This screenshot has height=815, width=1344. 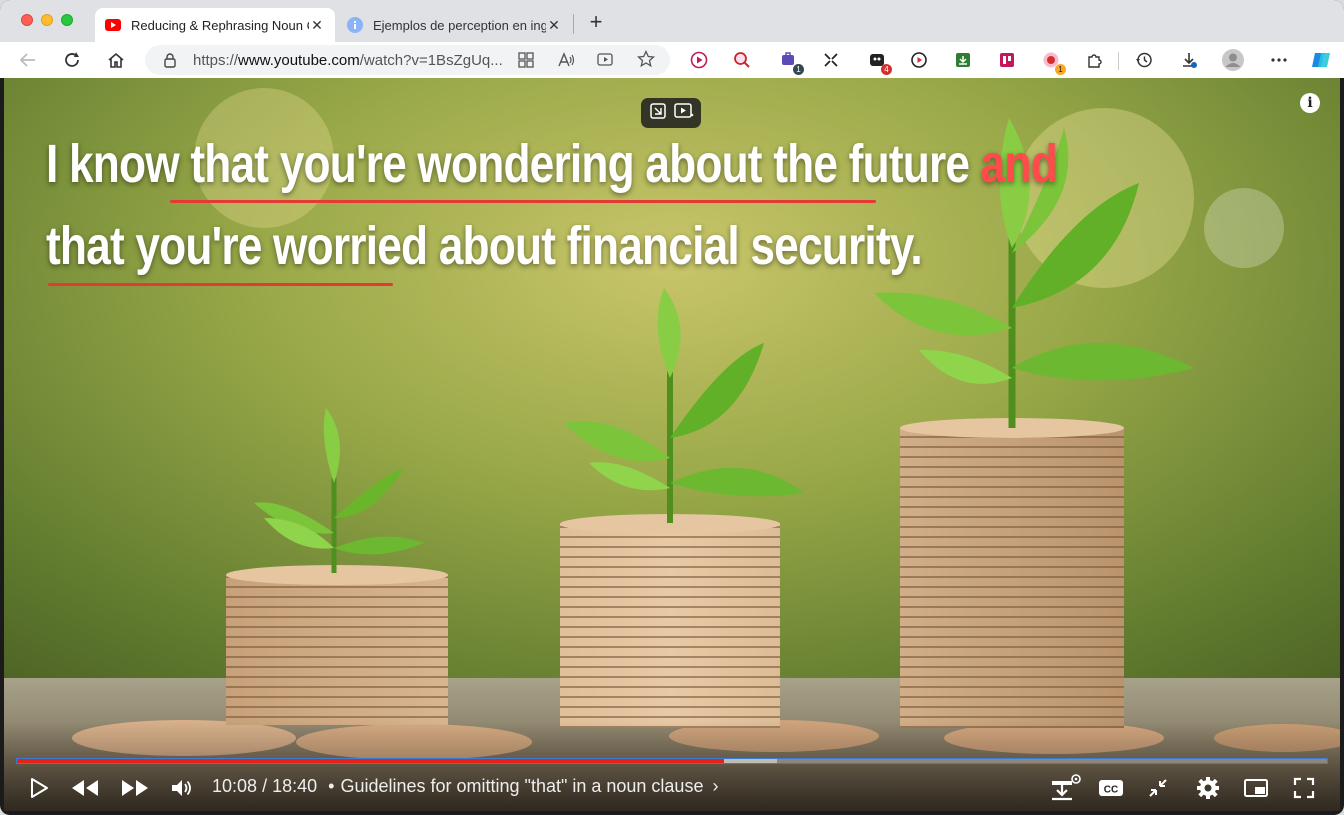 I want to click on new-tab-button: +, so click(x=596, y=22).